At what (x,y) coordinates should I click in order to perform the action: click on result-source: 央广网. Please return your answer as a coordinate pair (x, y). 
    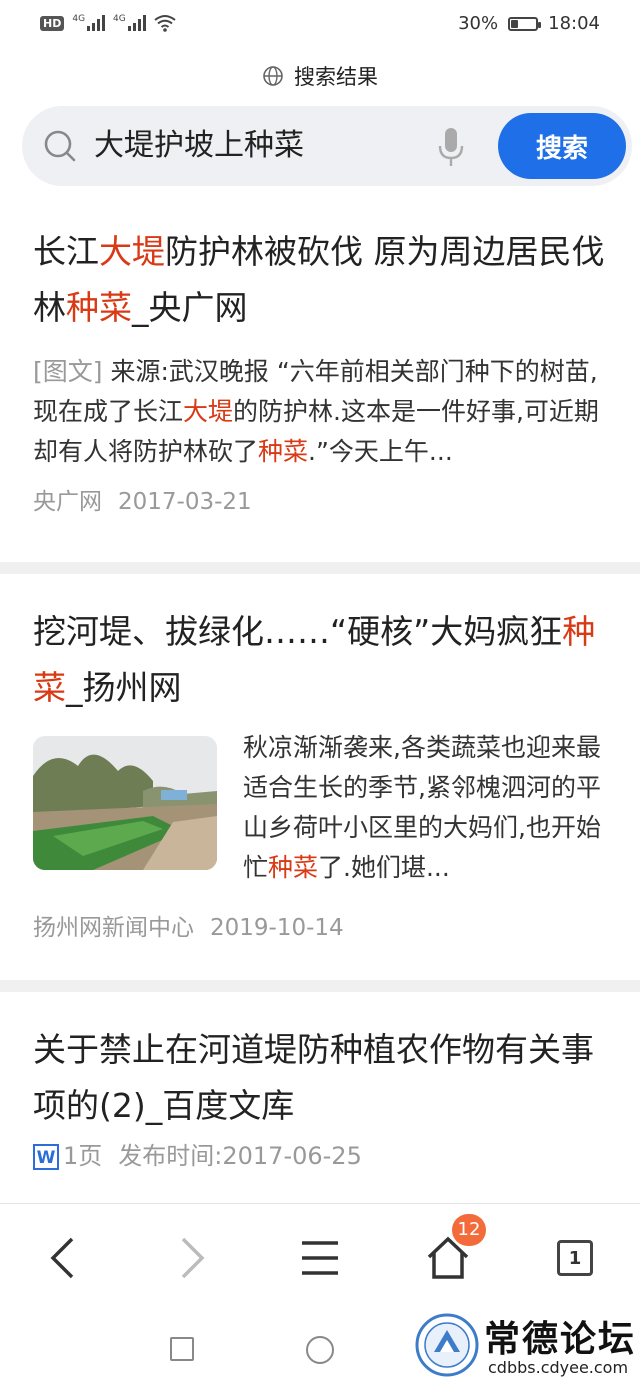
    Looking at the image, I should click on (67, 502).